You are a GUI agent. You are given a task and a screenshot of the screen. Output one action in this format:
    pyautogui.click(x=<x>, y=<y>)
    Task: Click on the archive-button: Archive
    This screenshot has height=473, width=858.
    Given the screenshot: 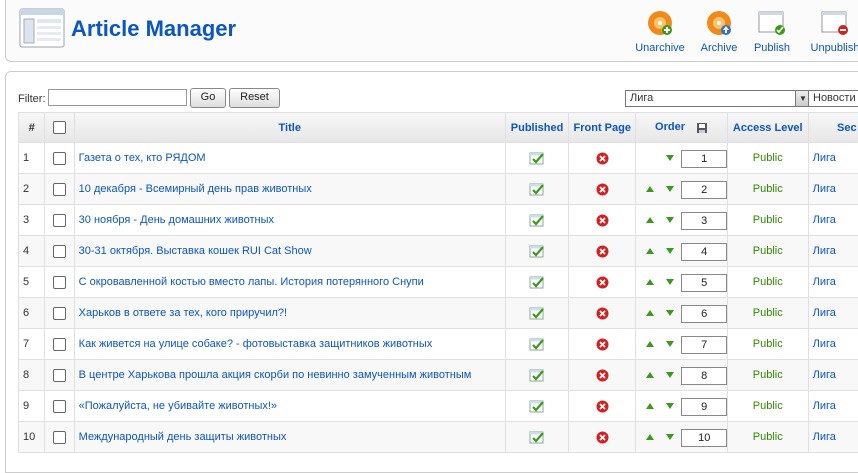 What is the action you would take?
    pyautogui.click(x=719, y=31)
    